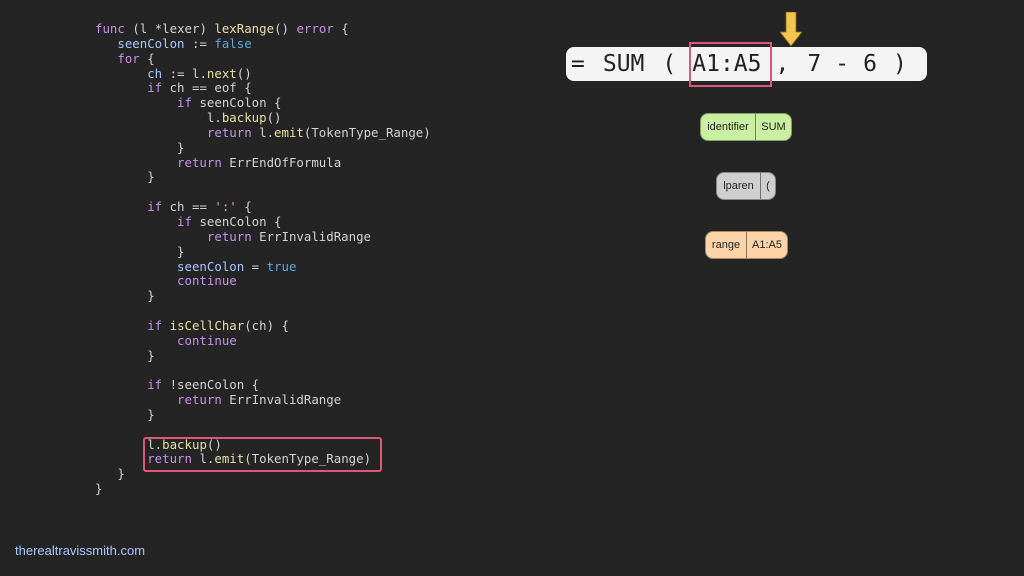 The width and height of the screenshot is (1024, 576). I want to click on code-token: =, so click(255, 266).